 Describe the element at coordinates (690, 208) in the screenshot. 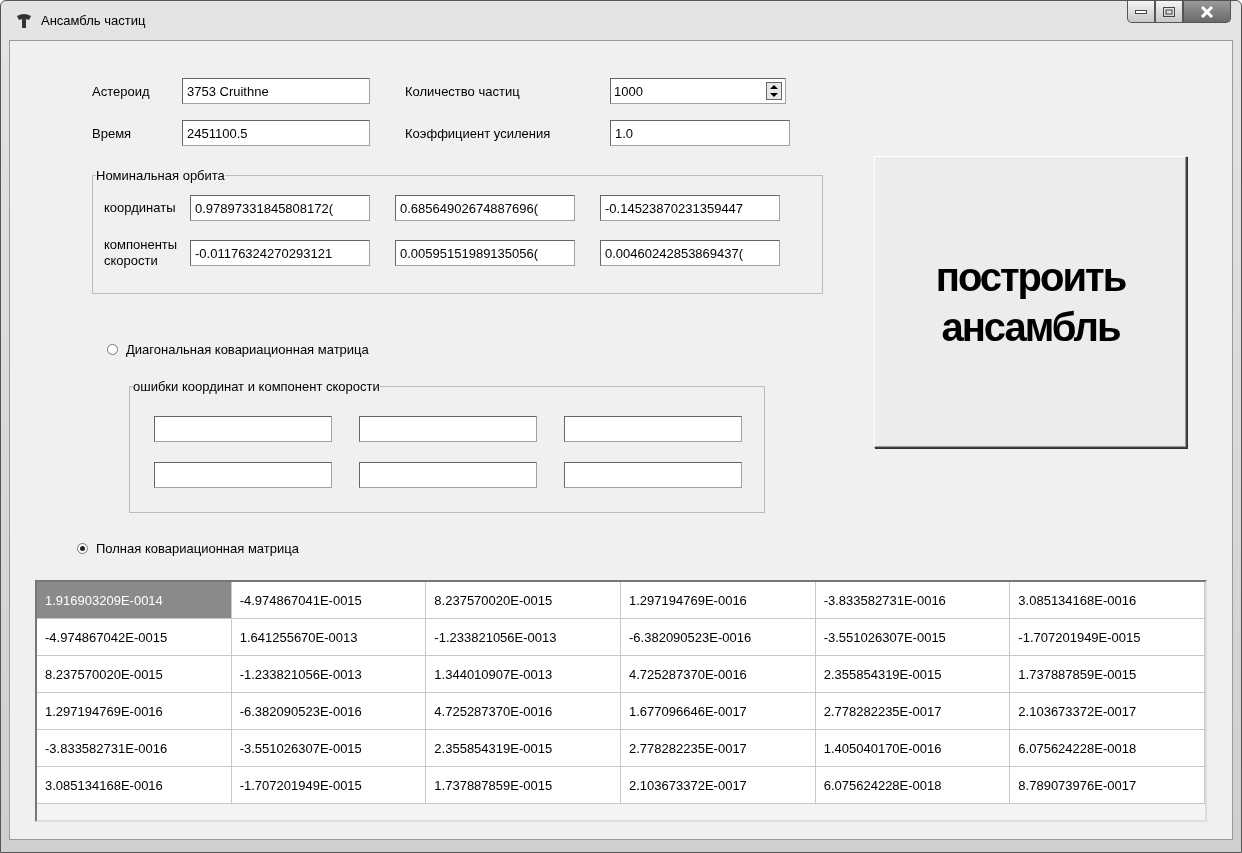

I see `input-field: -0.14523870231359447` at that location.